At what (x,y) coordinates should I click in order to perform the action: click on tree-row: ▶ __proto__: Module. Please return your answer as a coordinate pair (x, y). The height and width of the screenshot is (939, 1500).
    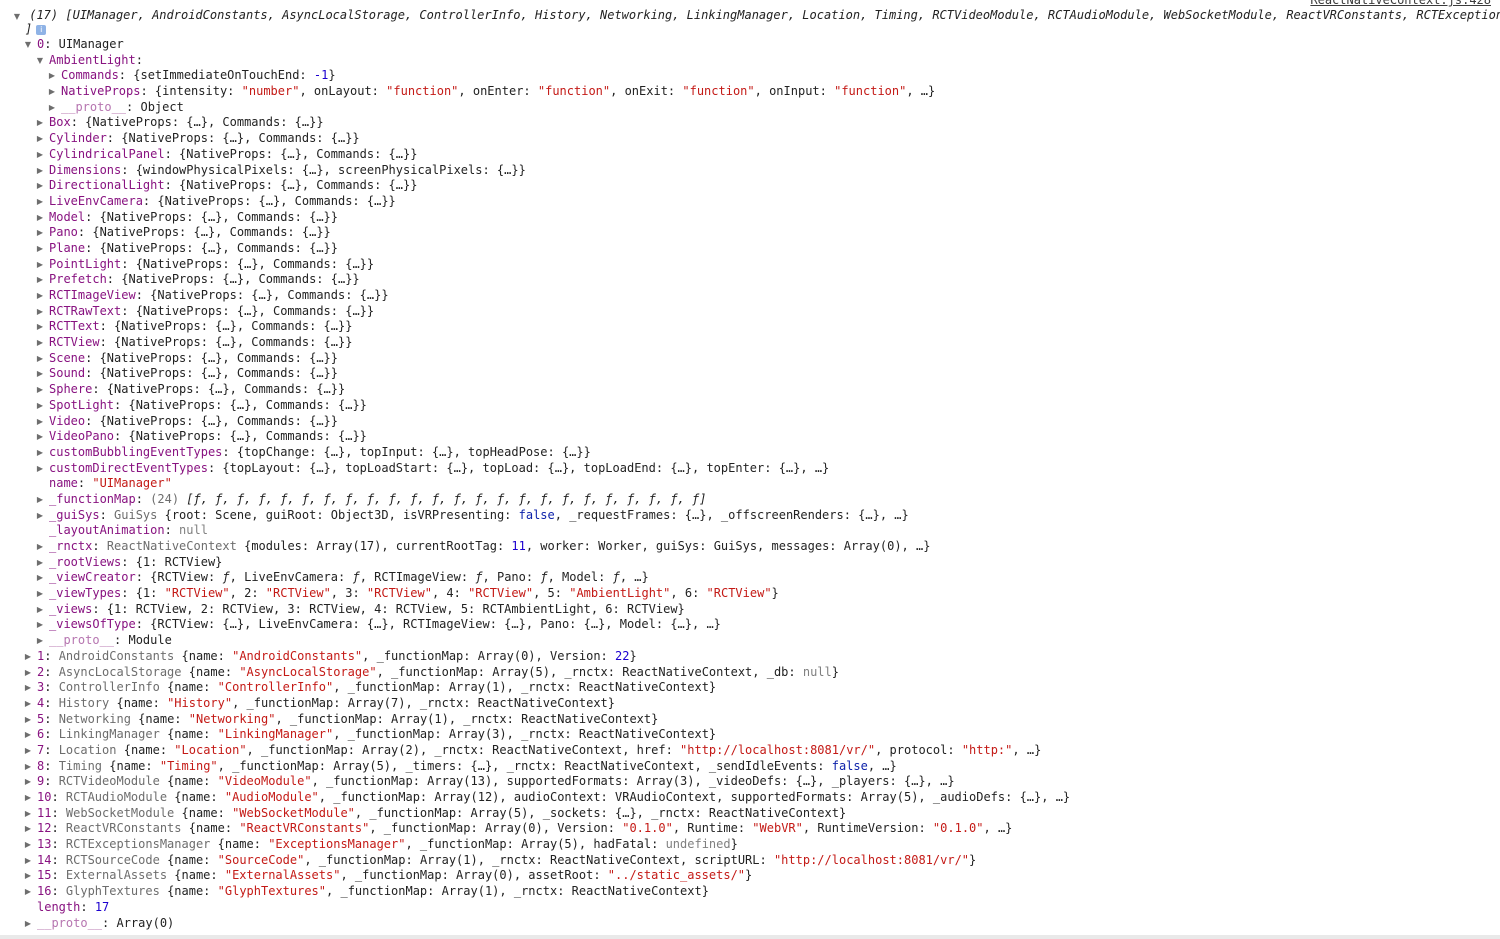
    Looking at the image, I should click on (750, 641).